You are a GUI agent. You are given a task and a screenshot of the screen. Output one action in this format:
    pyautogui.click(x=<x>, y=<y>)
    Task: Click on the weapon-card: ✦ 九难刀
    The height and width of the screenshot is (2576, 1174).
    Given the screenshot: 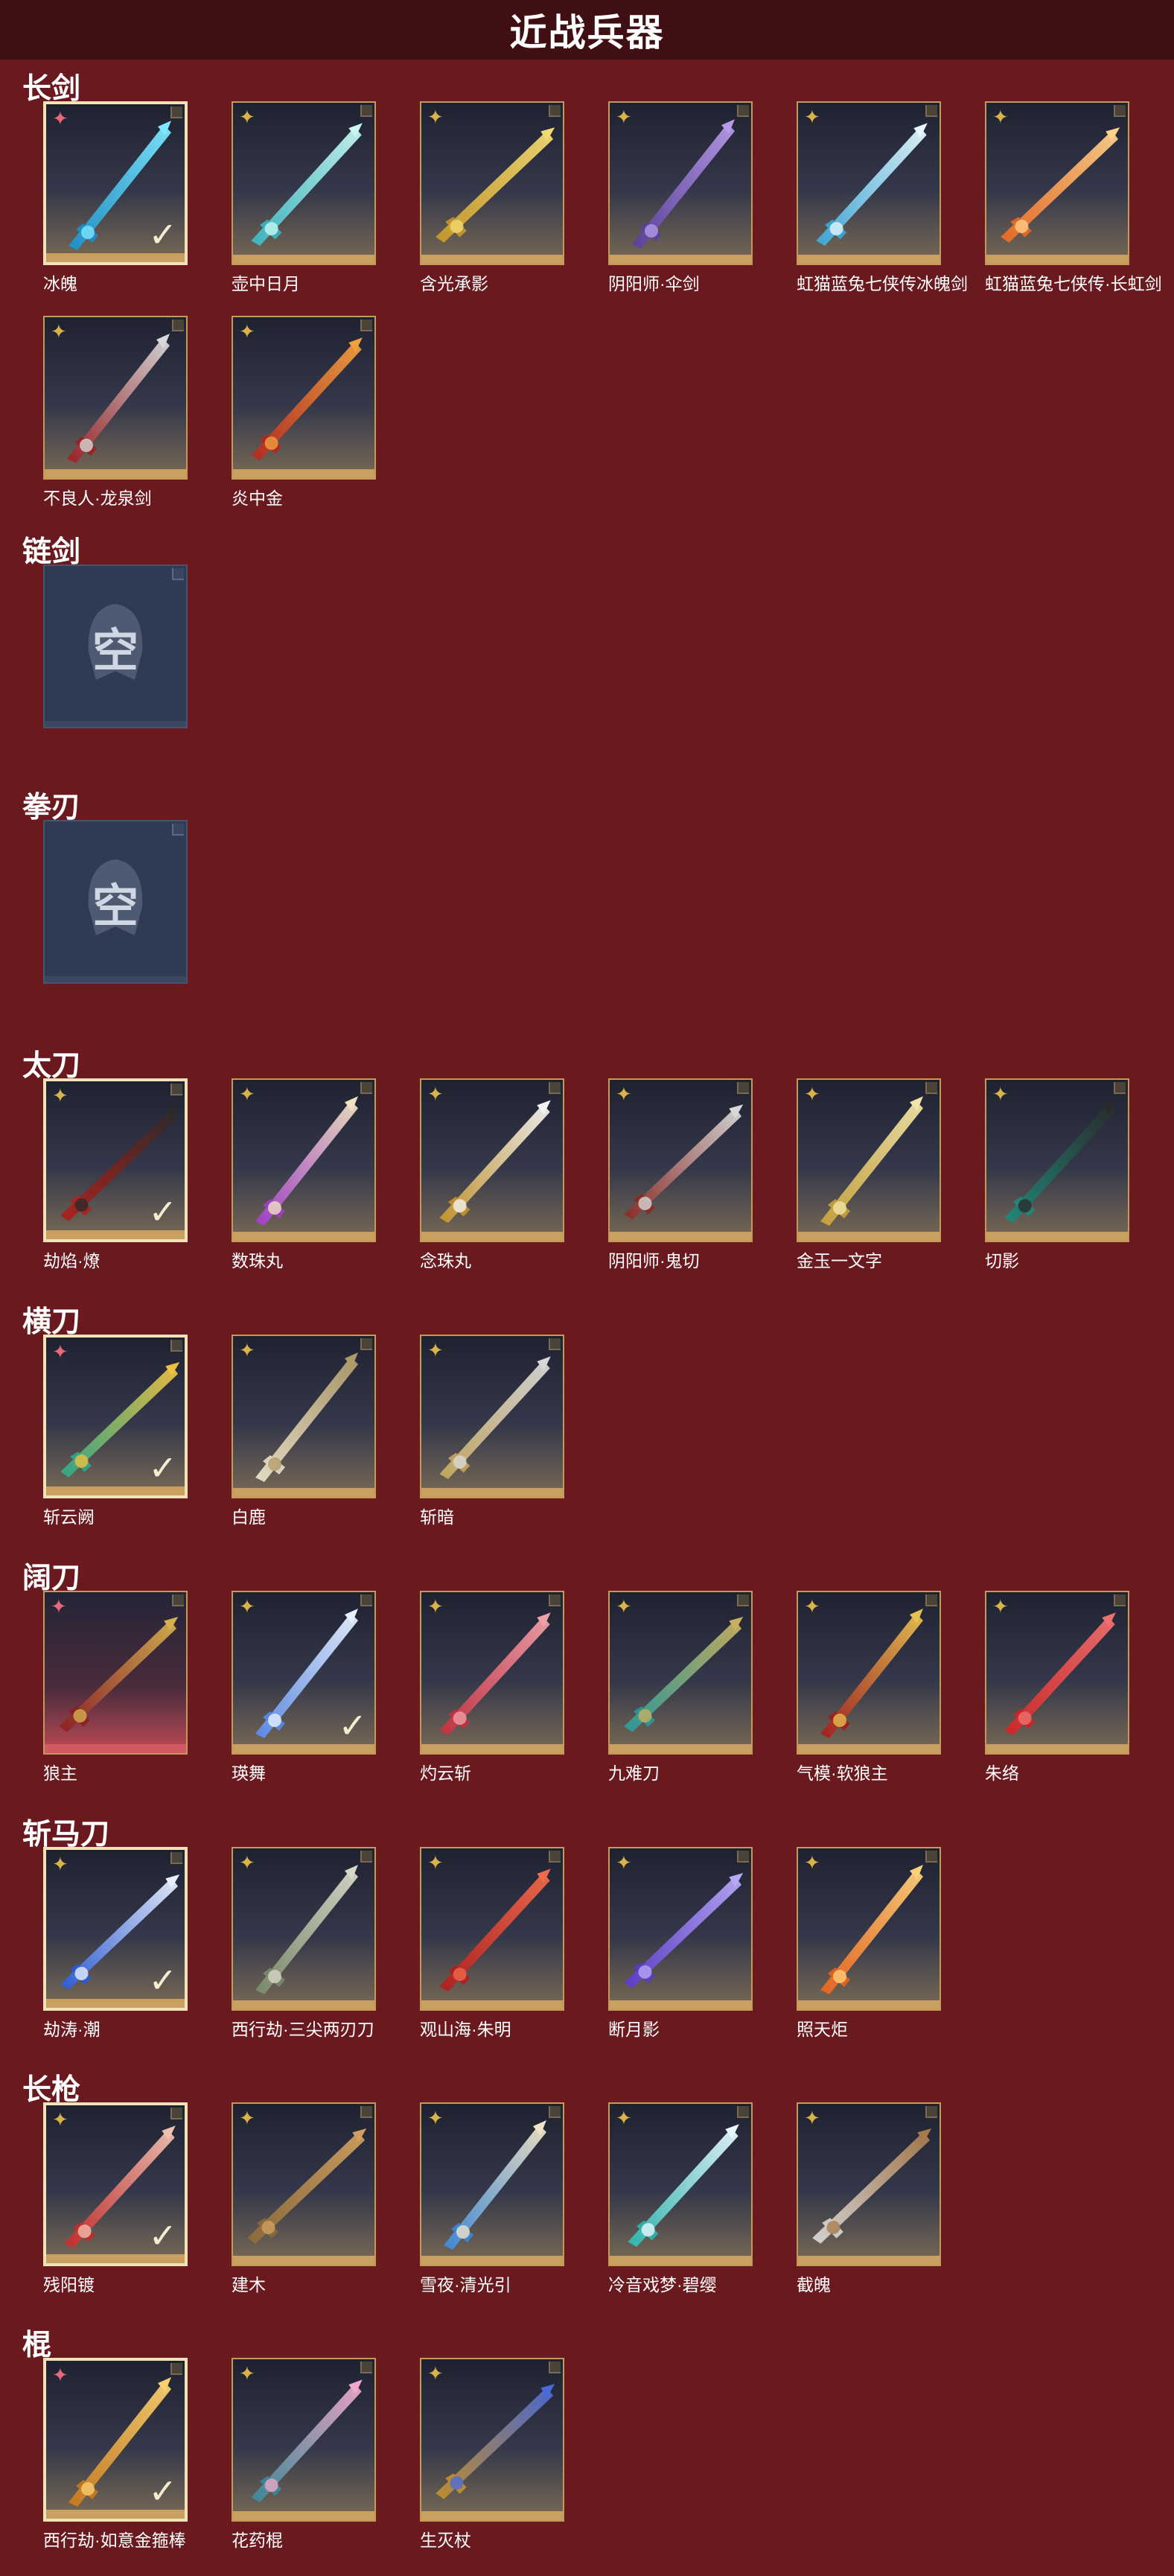 What is the action you would take?
    pyautogui.click(x=681, y=1687)
    